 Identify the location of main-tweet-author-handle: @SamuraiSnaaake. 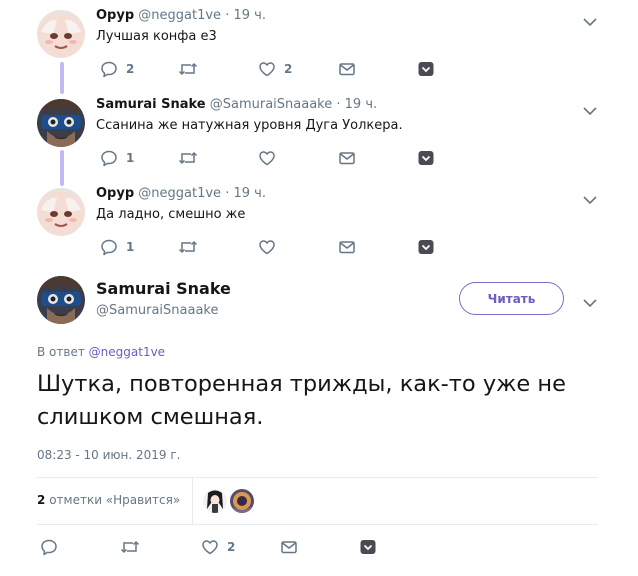
(157, 310).